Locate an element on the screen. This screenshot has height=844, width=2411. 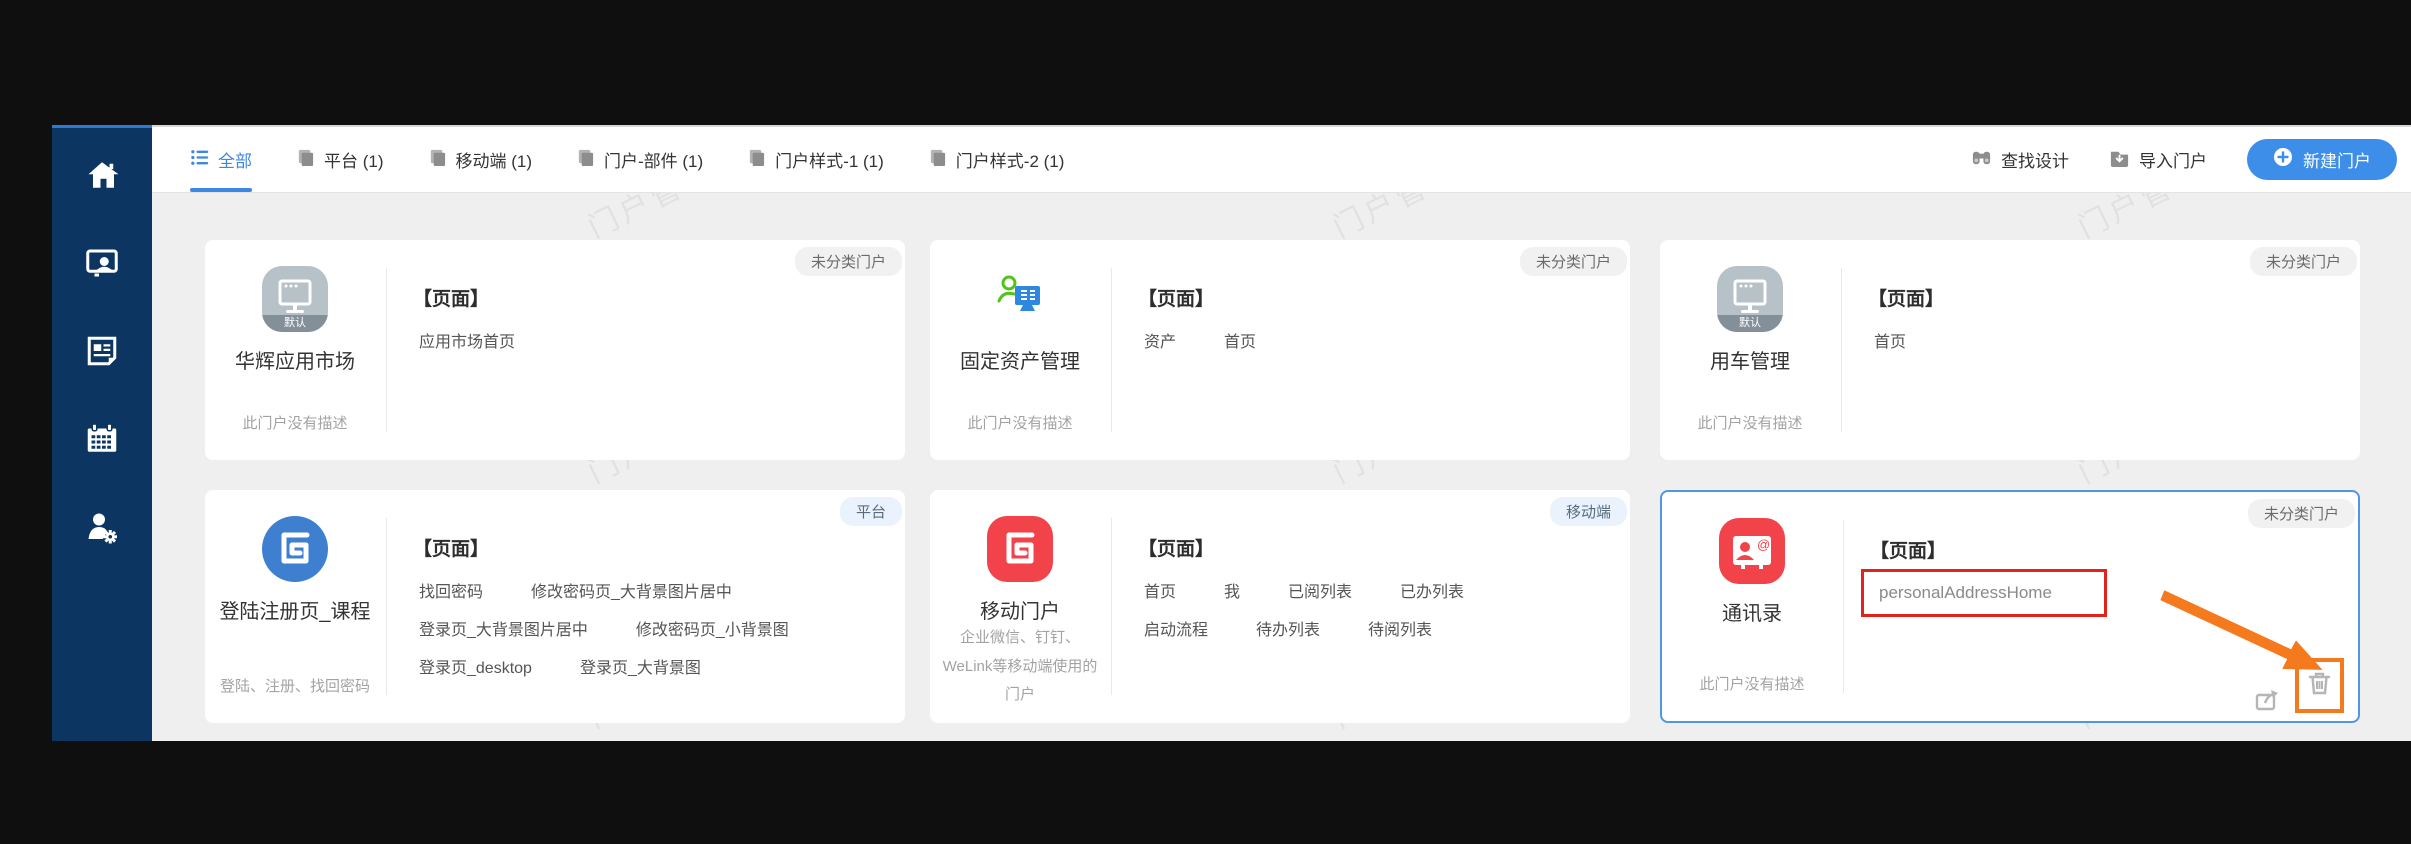
tab-category-3: 门户-部件 (1) is located at coordinates (639, 159).